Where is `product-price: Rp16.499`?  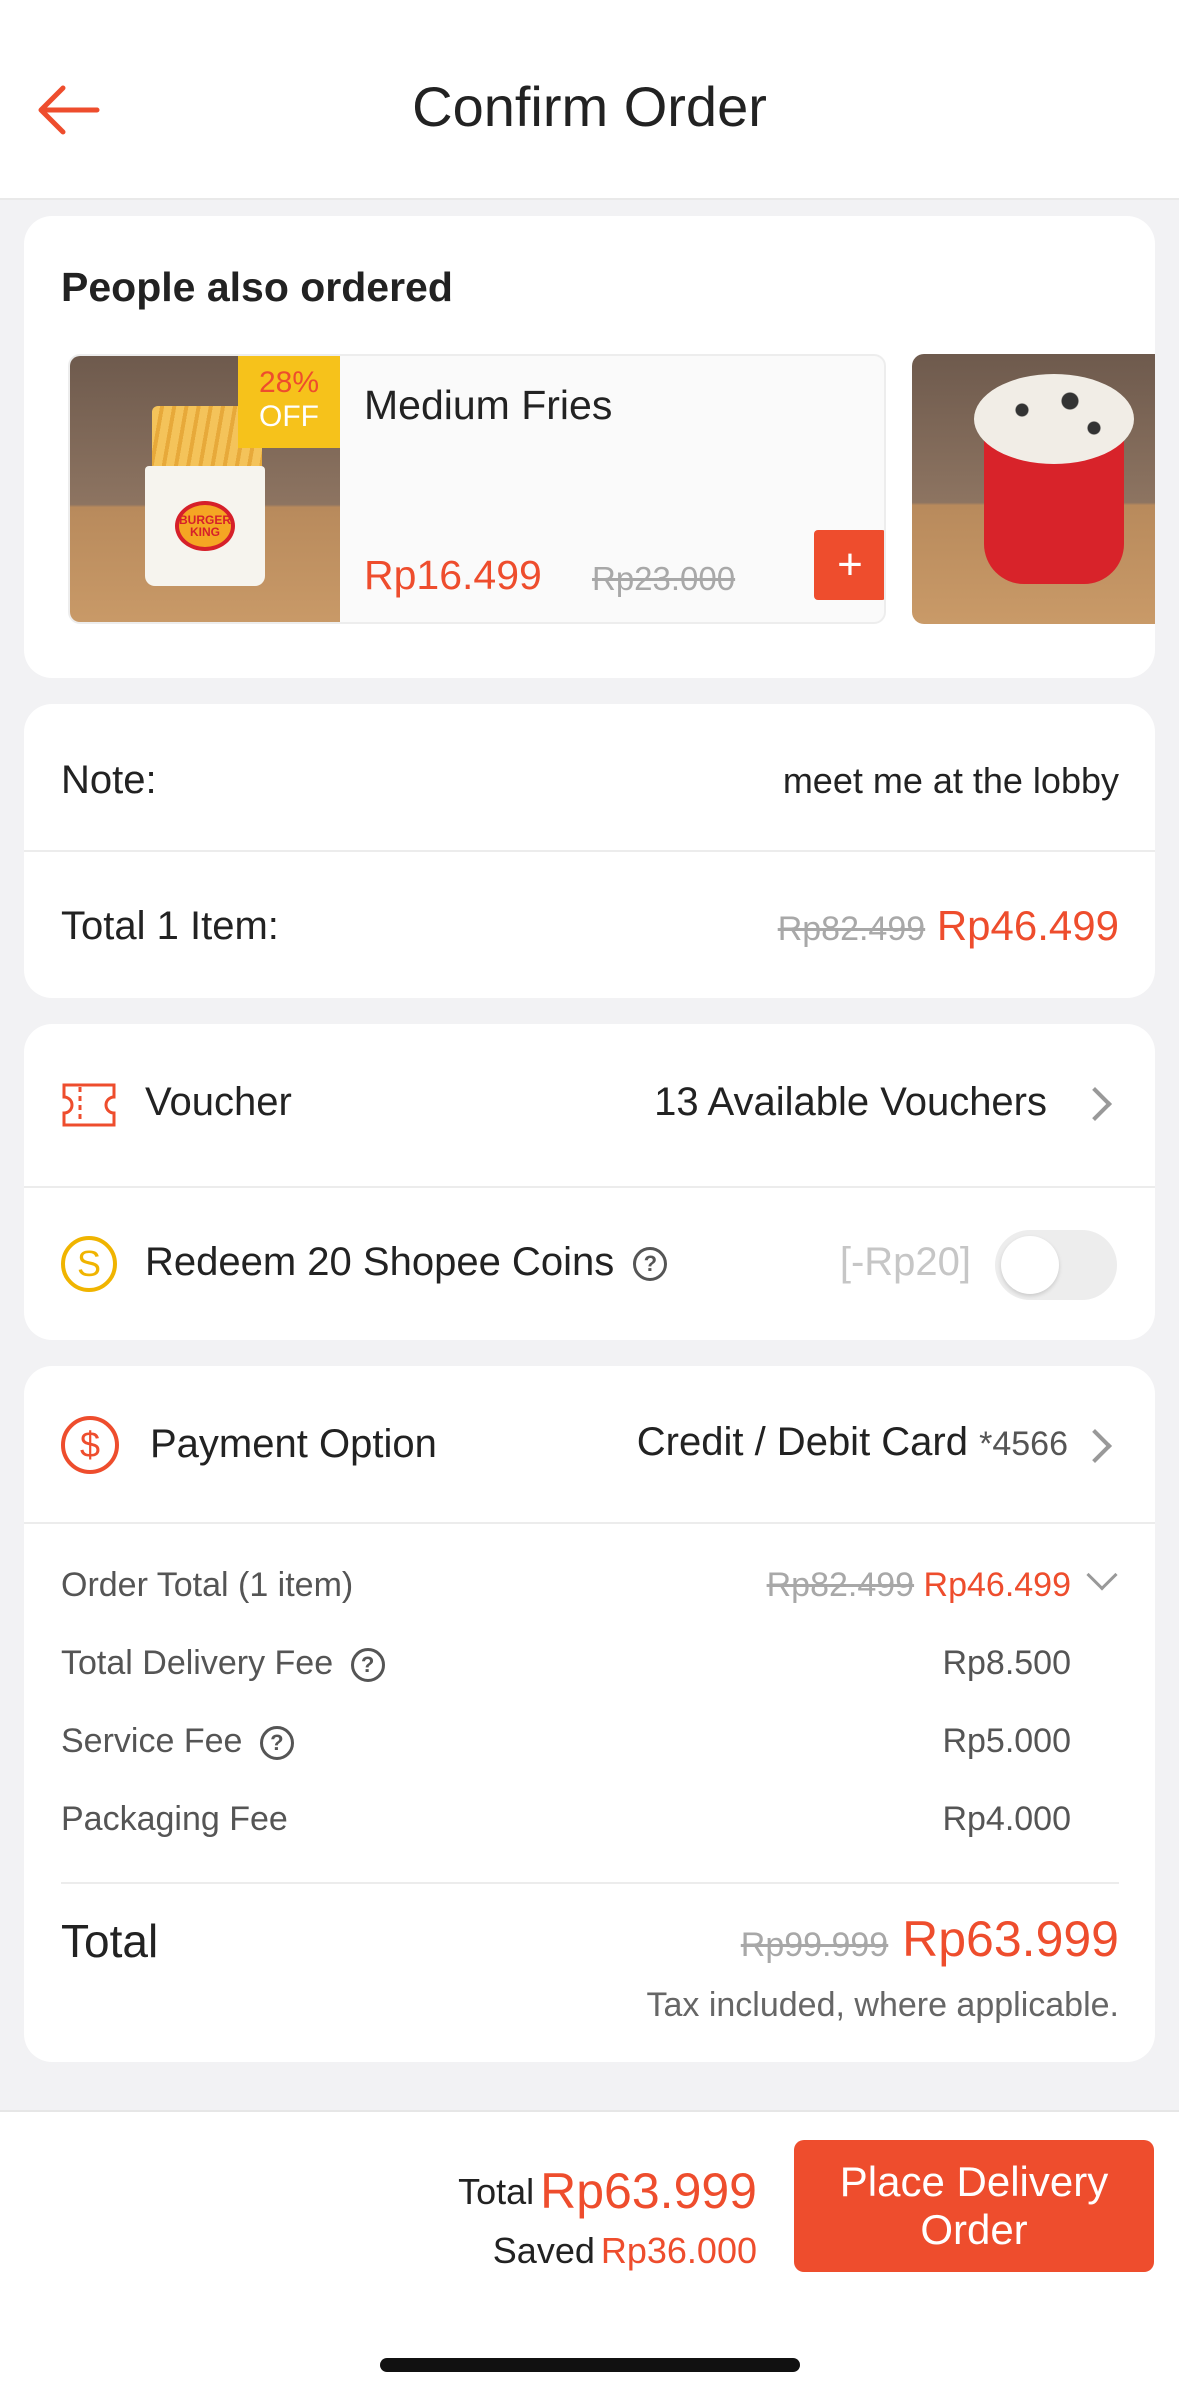 product-price: Rp16.499 is located at coordinates (453, 575).